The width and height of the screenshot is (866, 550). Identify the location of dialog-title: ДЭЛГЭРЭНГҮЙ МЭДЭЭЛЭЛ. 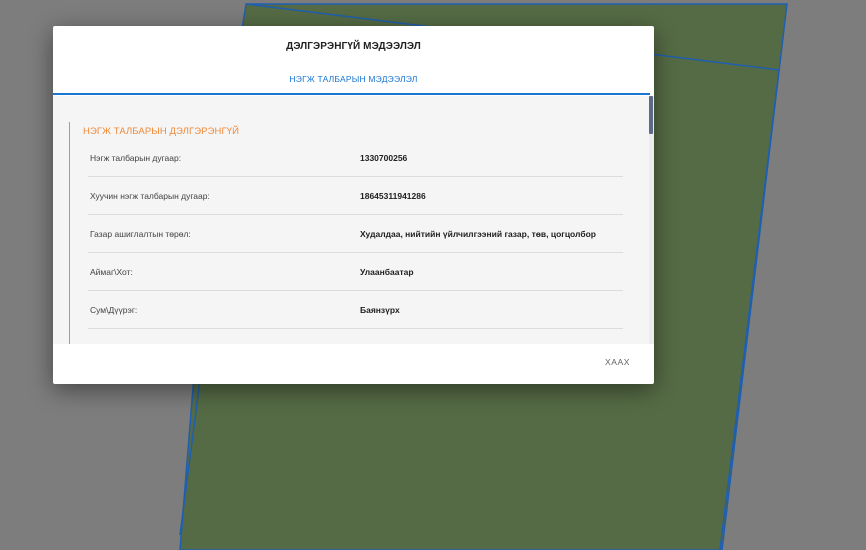
(353, 46).